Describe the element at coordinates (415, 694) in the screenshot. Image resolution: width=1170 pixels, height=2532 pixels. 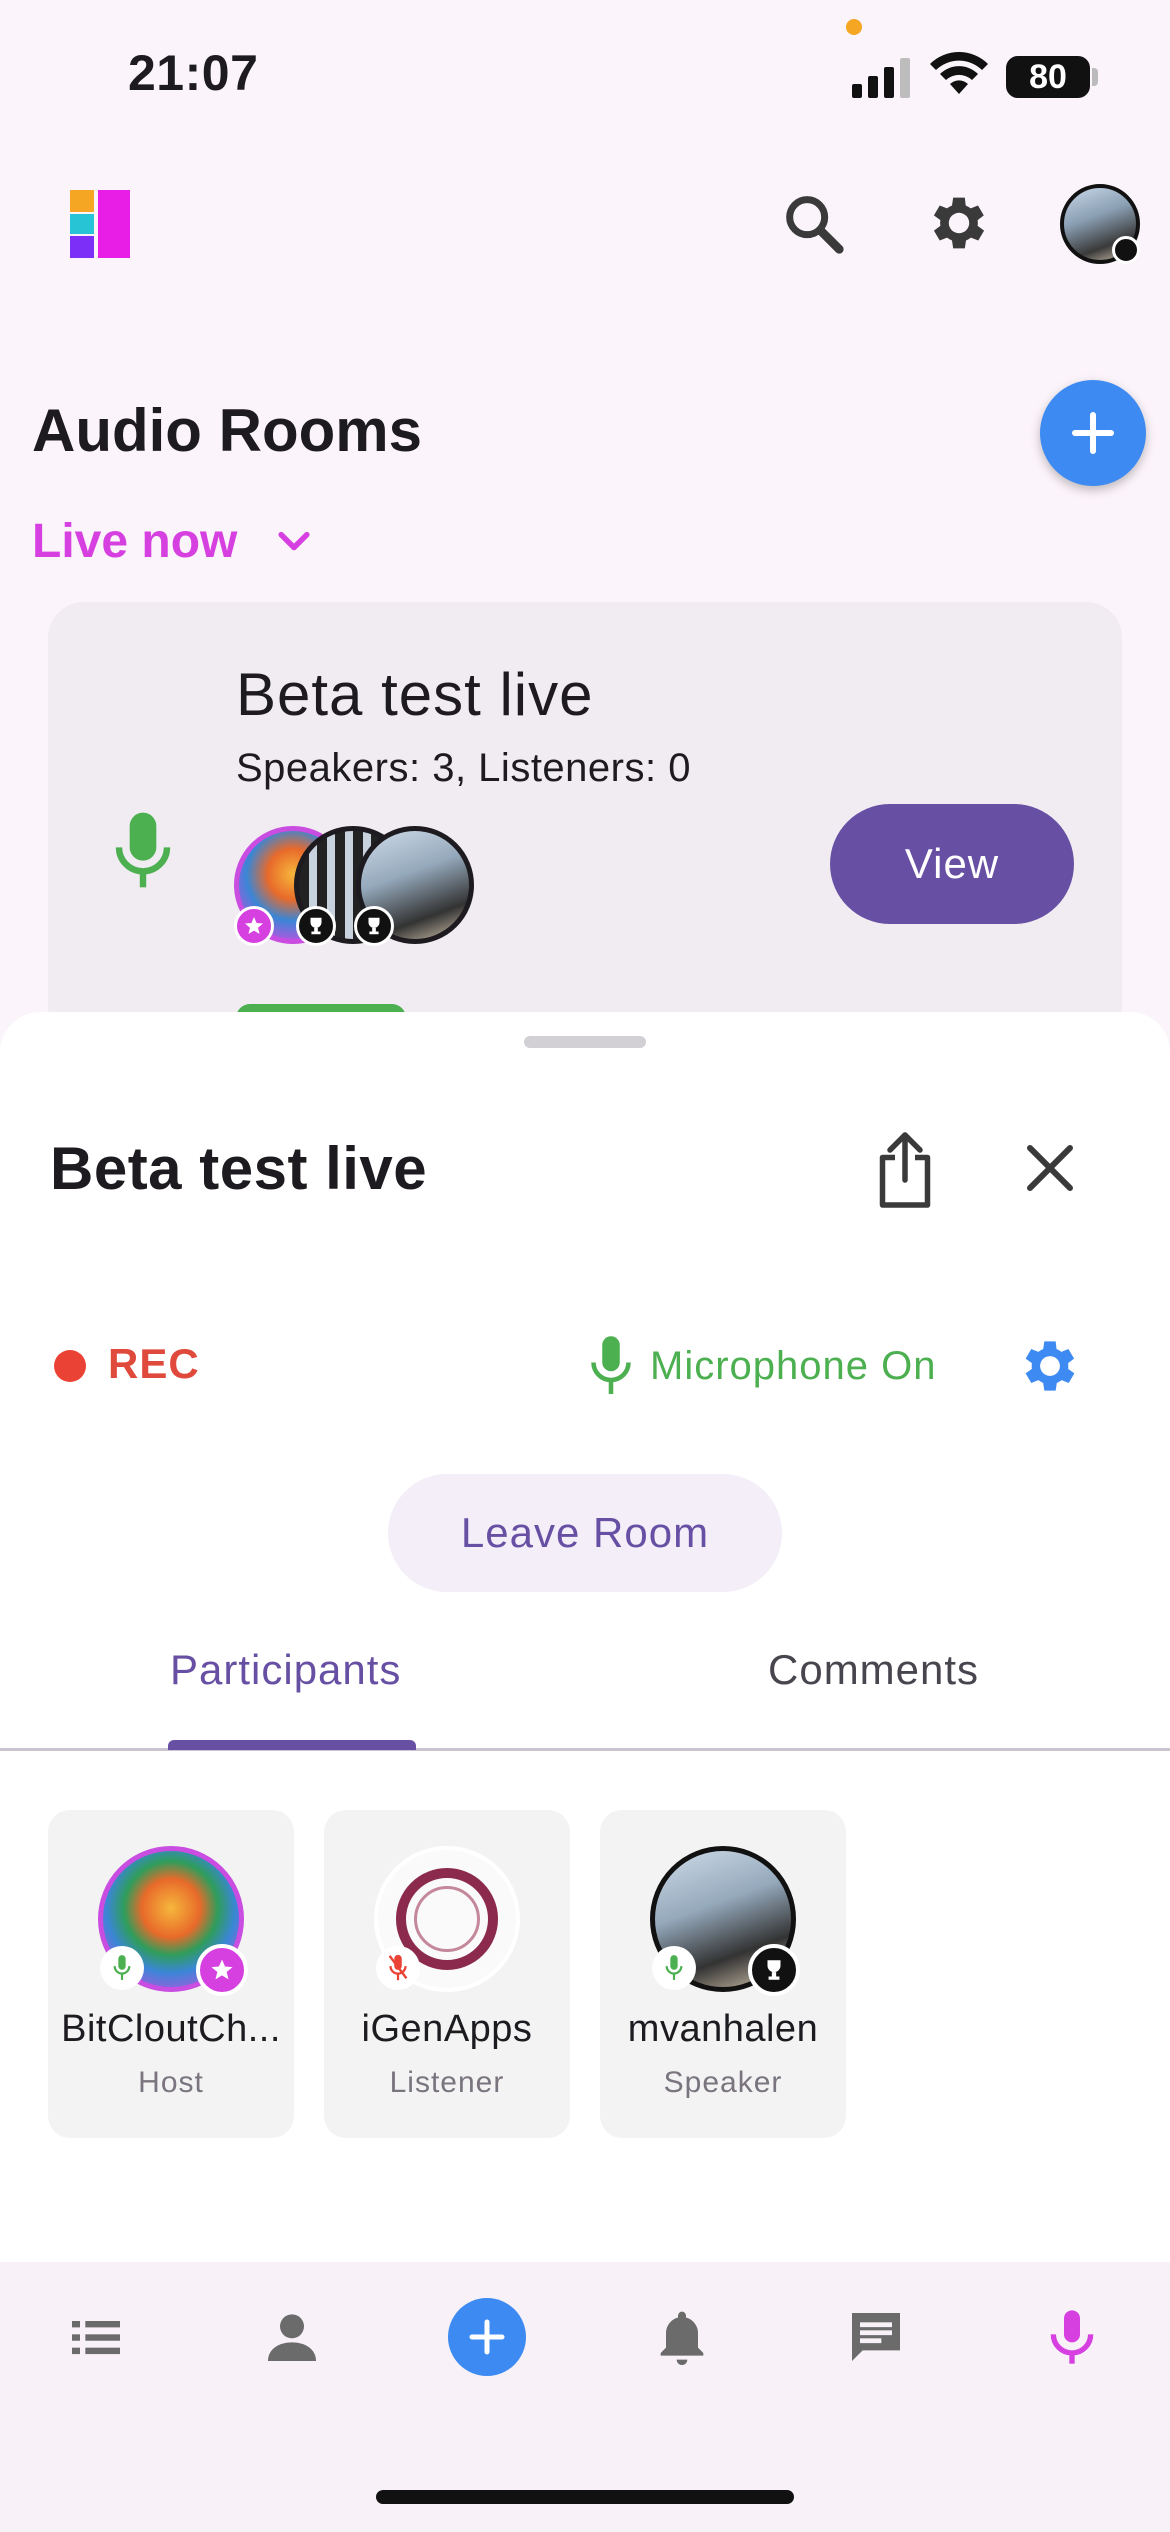
I see `room-title: Beta test live` at that location.